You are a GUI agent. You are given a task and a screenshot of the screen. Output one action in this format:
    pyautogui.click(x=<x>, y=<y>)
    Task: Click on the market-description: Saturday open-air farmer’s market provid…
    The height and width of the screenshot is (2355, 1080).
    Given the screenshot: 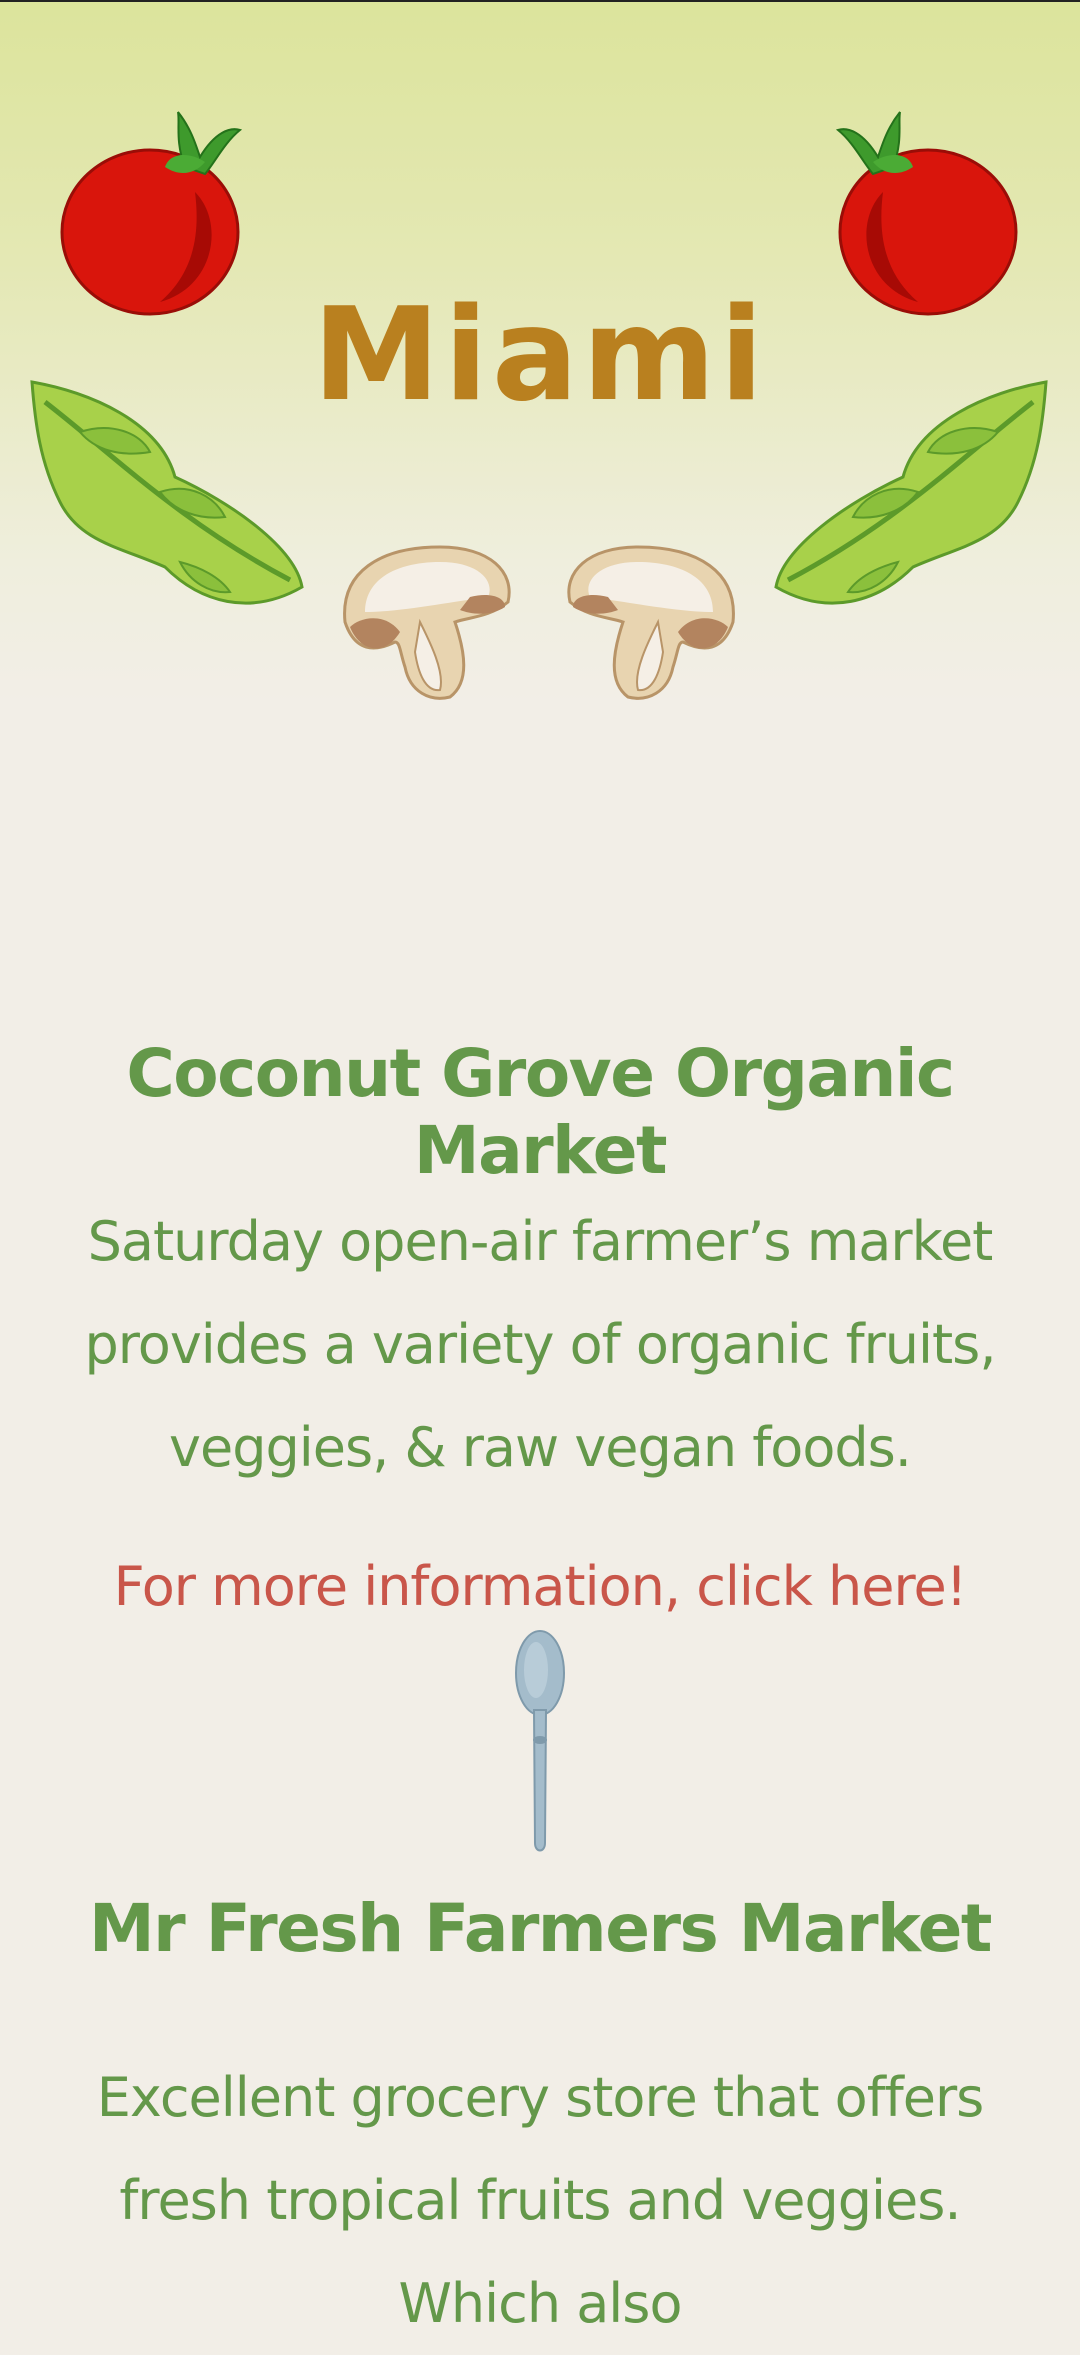 What is the action you would take?
    pyautogui.click(x=540, y=1344)
    